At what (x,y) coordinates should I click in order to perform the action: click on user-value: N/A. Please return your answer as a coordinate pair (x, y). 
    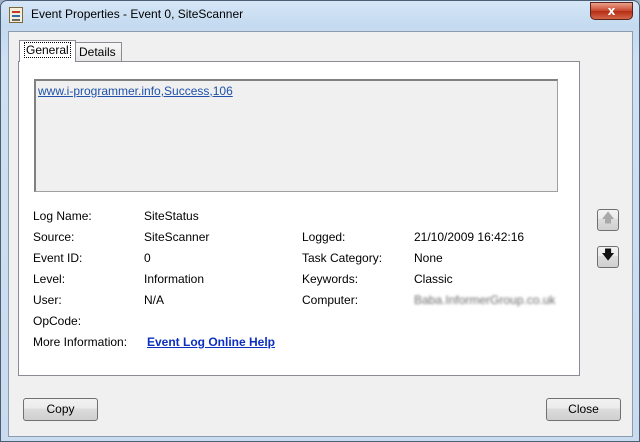
    Looking at the image, I should click on (154, 300).